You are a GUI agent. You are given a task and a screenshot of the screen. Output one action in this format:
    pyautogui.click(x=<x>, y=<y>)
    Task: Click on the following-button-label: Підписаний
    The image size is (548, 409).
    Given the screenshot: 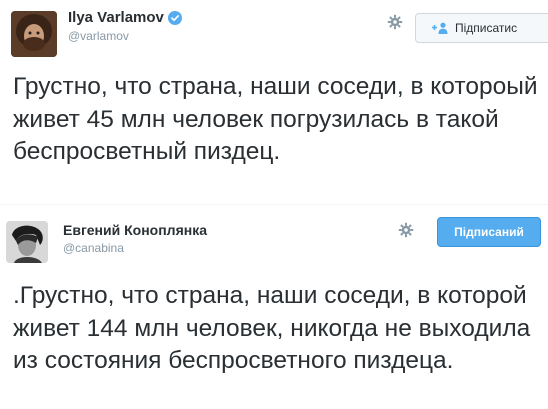 What is the action you would take?
    pyautogui.click(x=489, y=232)
    